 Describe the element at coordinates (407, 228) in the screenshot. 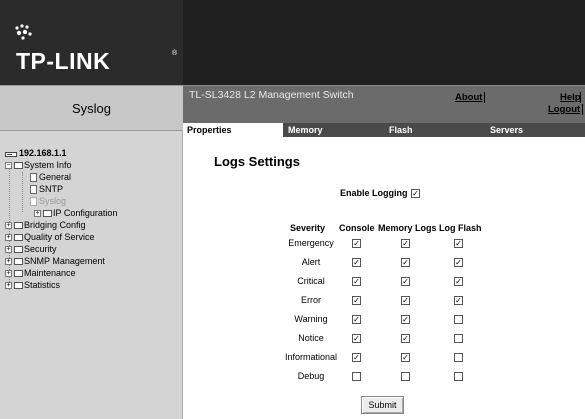

I see `column-header-memory-logs: Memory Logs` at that location.